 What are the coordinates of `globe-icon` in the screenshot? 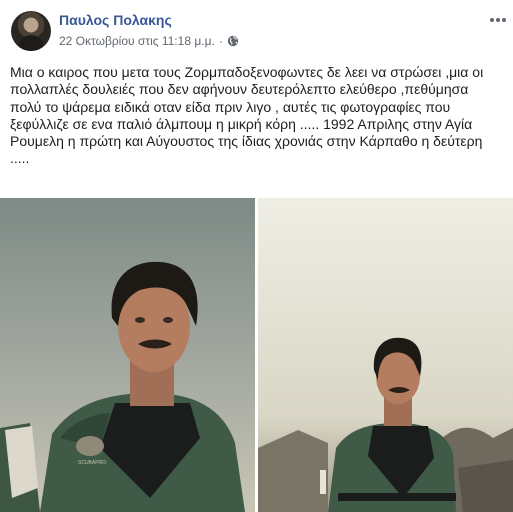 It's located at (233, 41).